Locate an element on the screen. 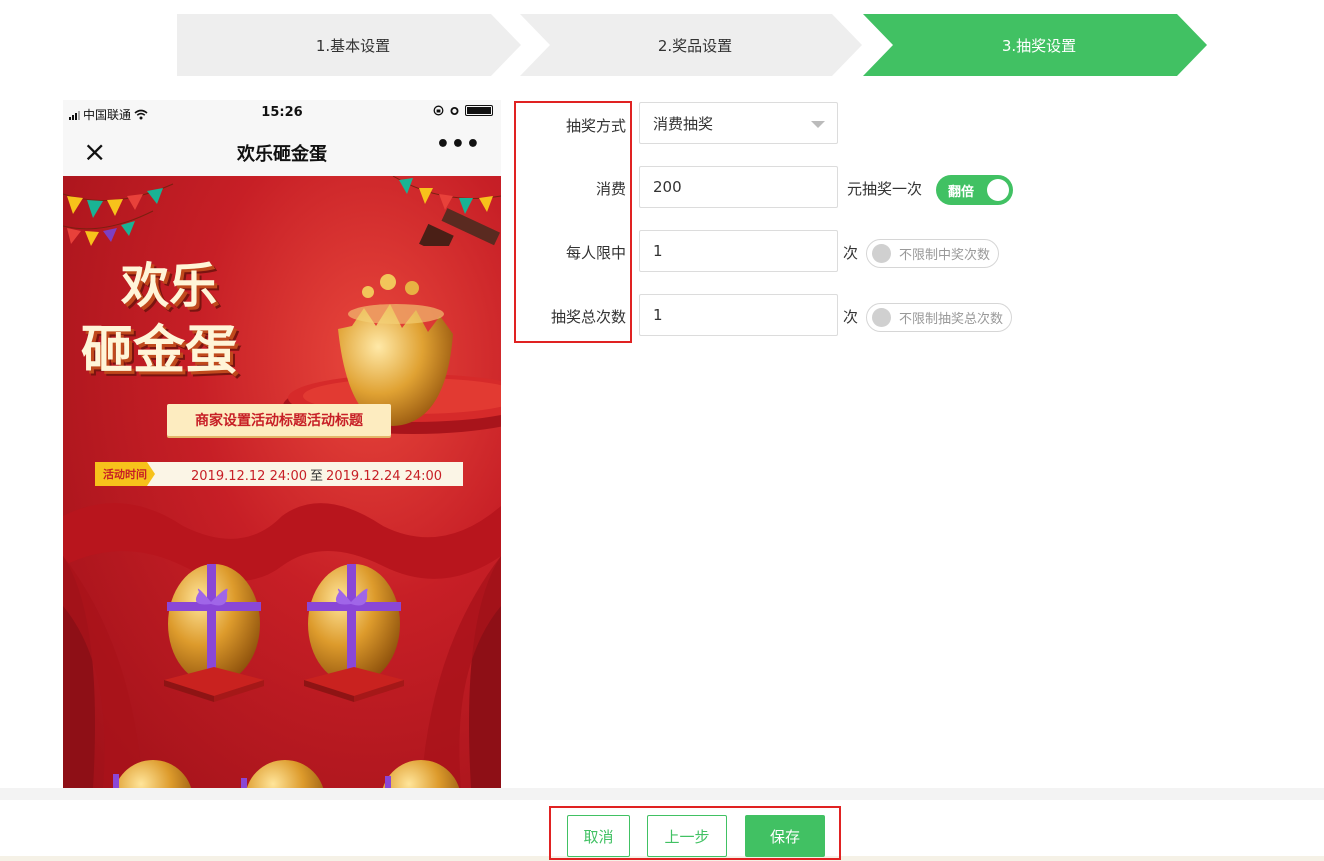  total-suffix: 次 is located at coordinates (851, 317).